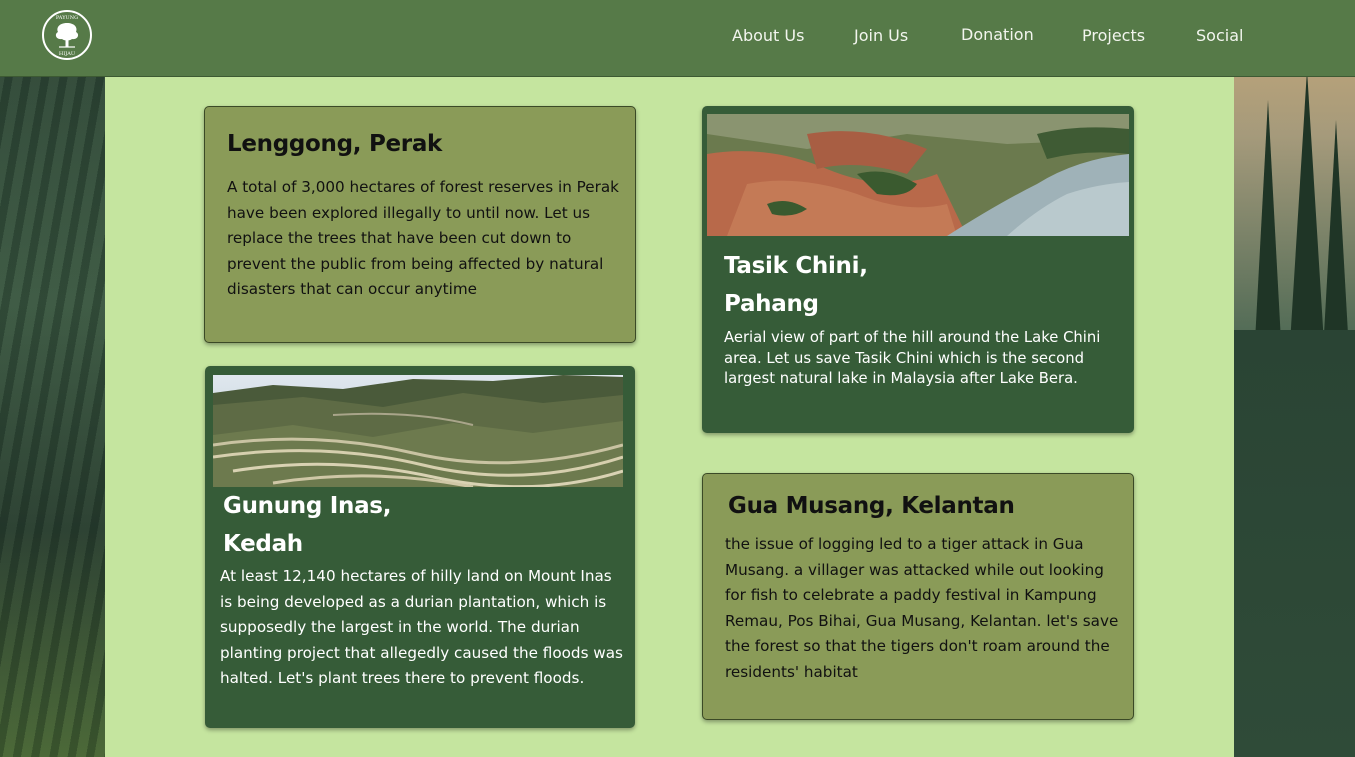 This screenshot has width=1355, height=757. Describe the element at coordinates (263, 544) in the screenshot. I see `card-title-line2: Kedah` at that location.